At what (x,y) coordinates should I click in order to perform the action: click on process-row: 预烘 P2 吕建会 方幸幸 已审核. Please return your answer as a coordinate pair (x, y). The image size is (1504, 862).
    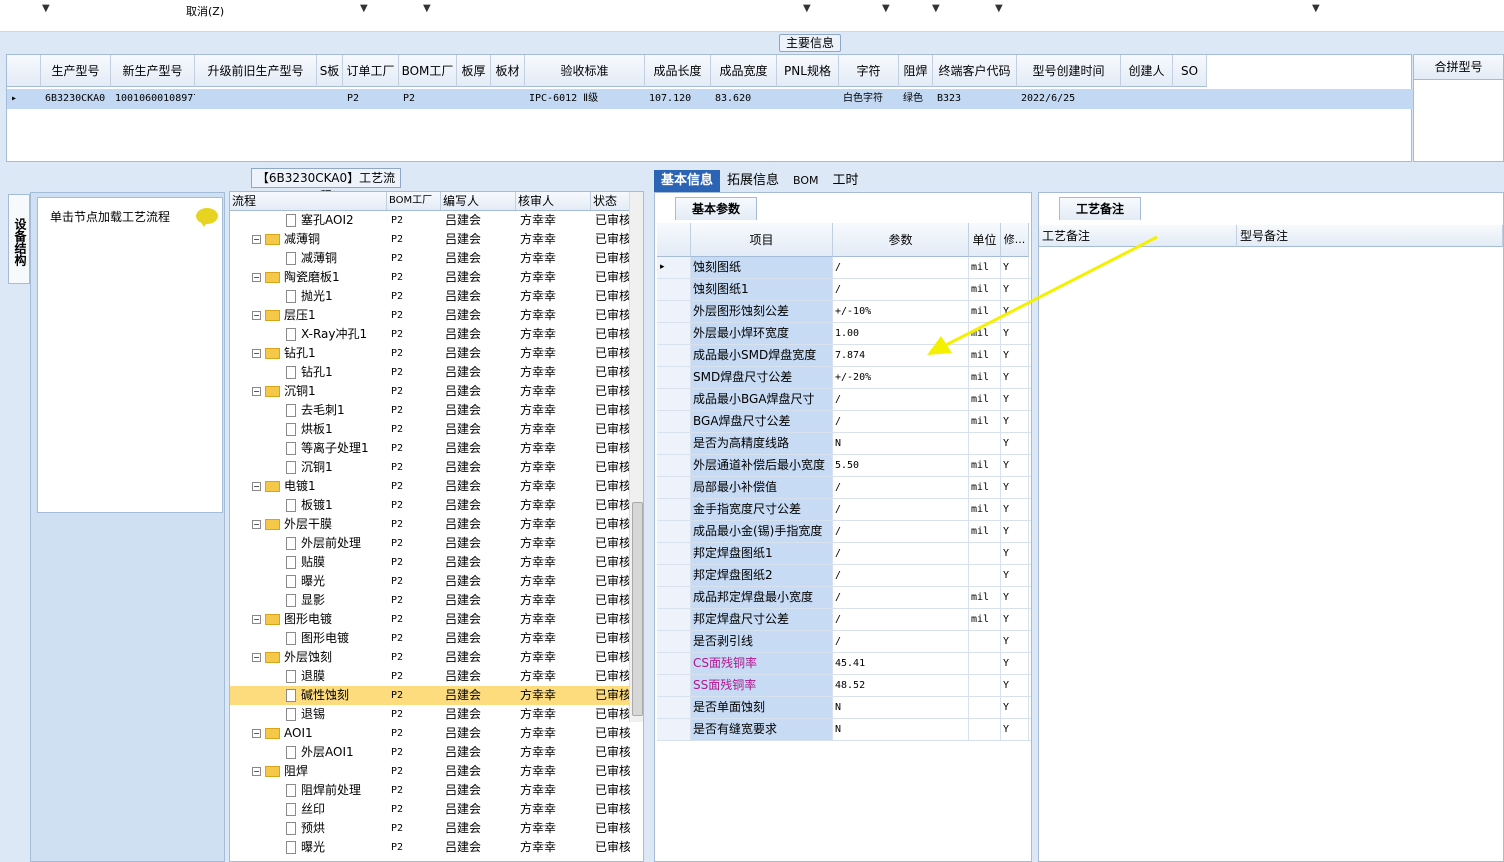
    Looking at the image, I should click on (430, 828).